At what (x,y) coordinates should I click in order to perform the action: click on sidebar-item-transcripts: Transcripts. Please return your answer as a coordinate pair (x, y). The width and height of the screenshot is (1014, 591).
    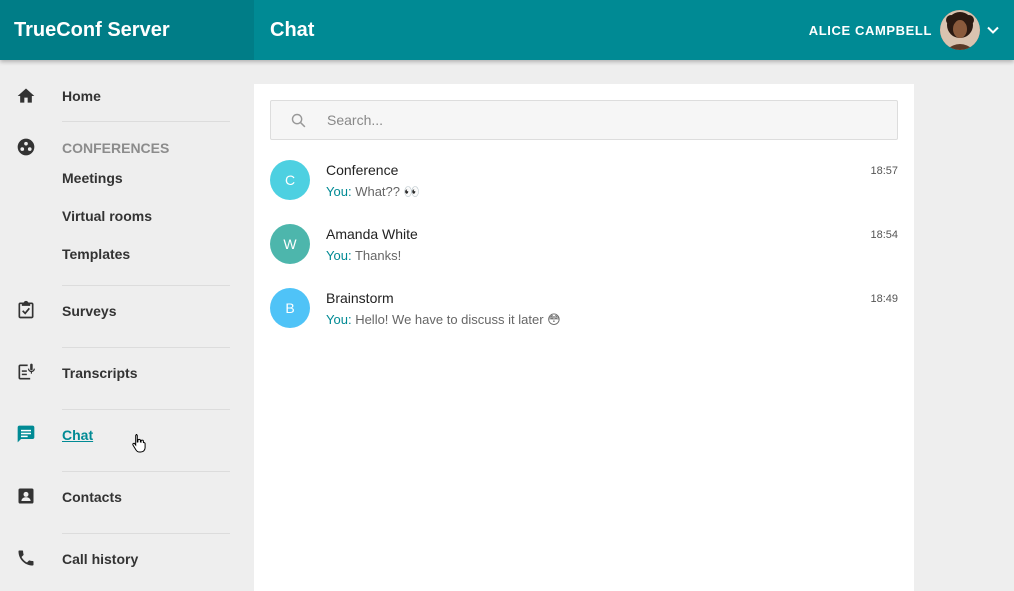
    Looking at the image, I should click on (127, 373).